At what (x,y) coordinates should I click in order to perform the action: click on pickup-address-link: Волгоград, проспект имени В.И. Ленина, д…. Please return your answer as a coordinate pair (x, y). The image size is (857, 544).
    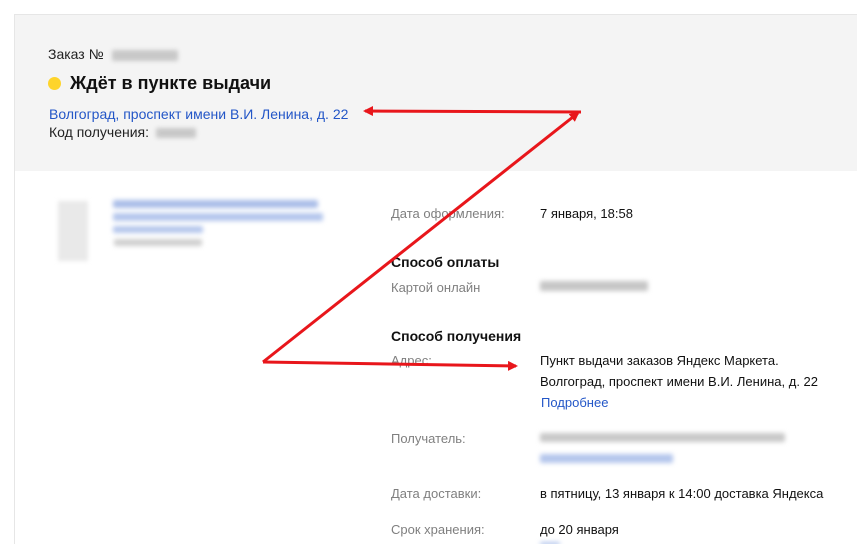
    Looking at the image, I should click on (198, 114).